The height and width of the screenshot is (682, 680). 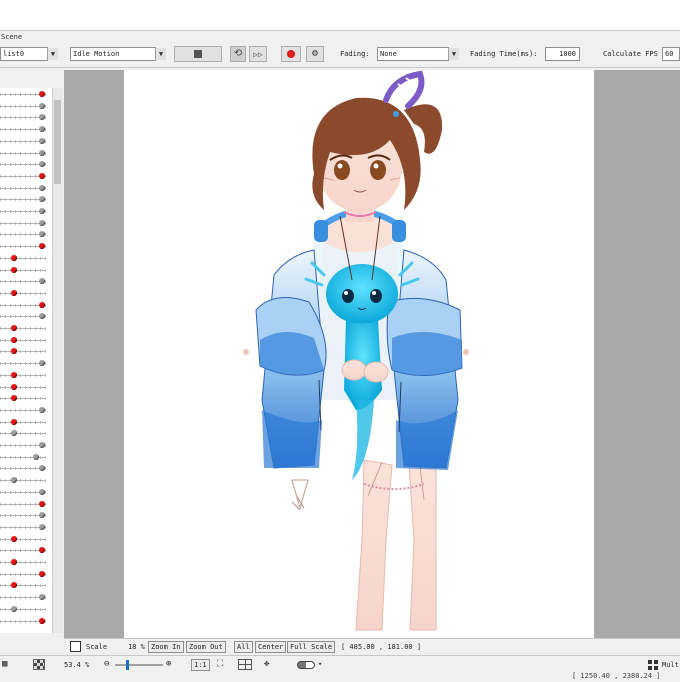 What do you see at coordinates (57, 142) in the screenshot?
I see `parameter-scrollbar-thumb` at bounding box center [57, 142].